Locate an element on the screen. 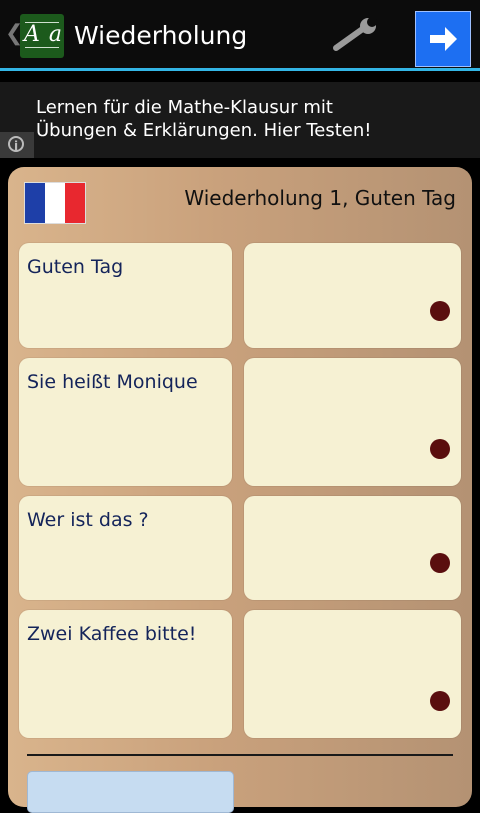 This screenshot has width=480, height=813. info-icon: i is located at coordinates (16, 144).